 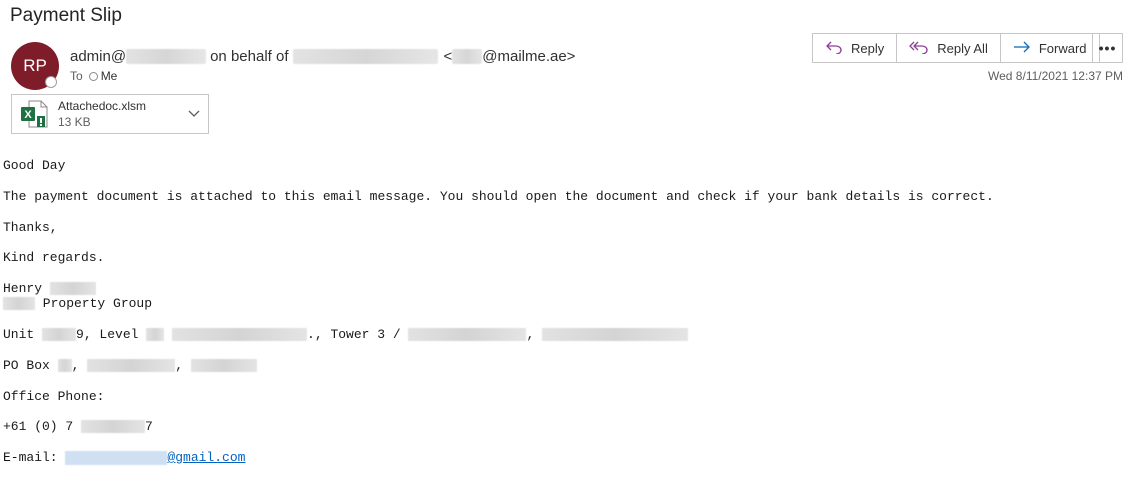 What do you see at coordinates (615, 335) in the screenshot?
I see `redacted-city` at bounding box center [615, 335].